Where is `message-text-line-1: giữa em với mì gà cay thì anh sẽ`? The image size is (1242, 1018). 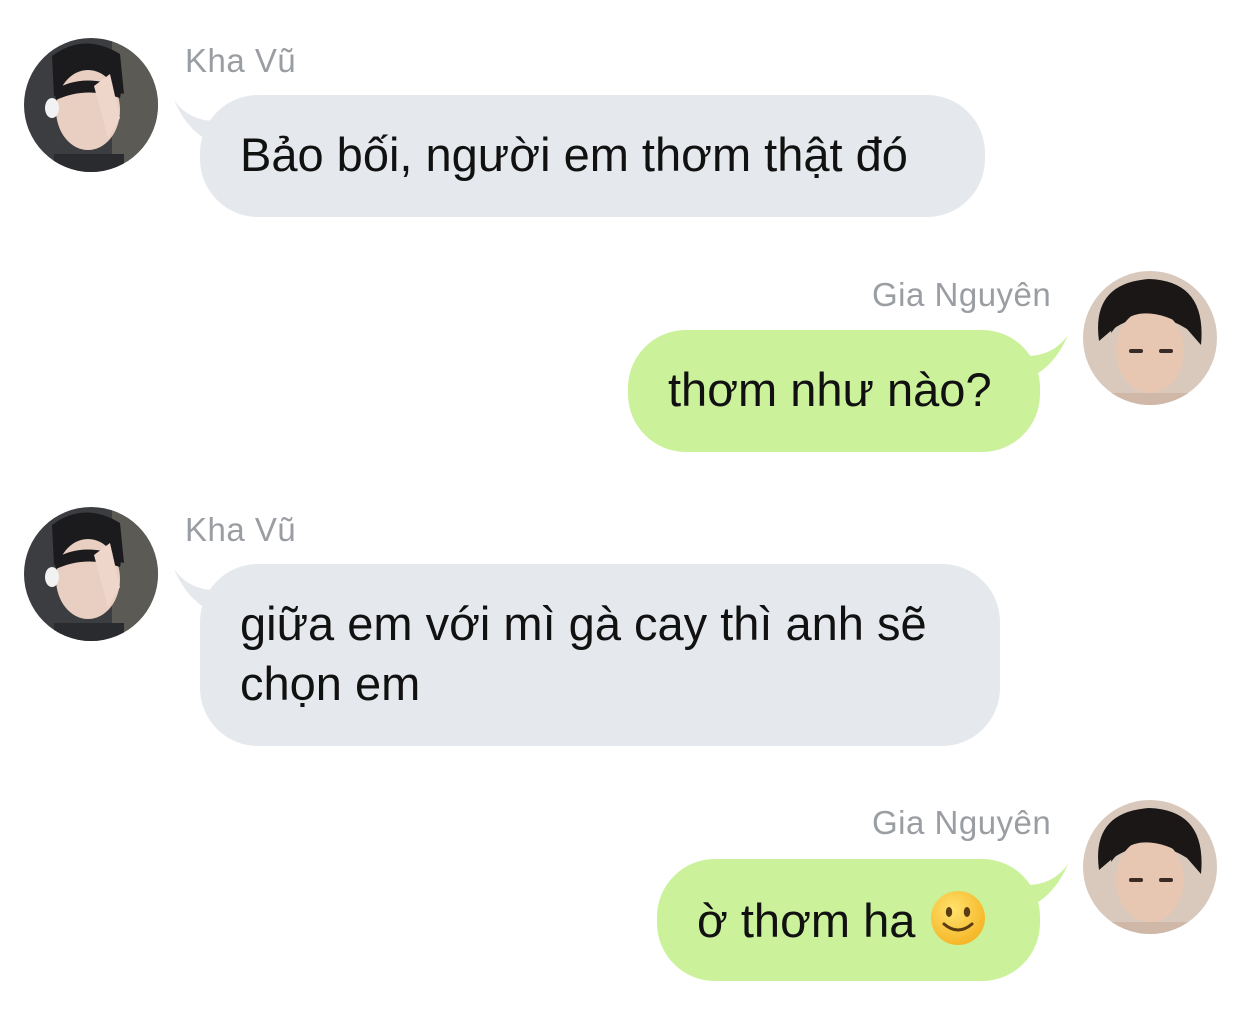 message-text-line-1: giữa em với mì gà cay thì anh sẽ is located at coordinates (583, 623).